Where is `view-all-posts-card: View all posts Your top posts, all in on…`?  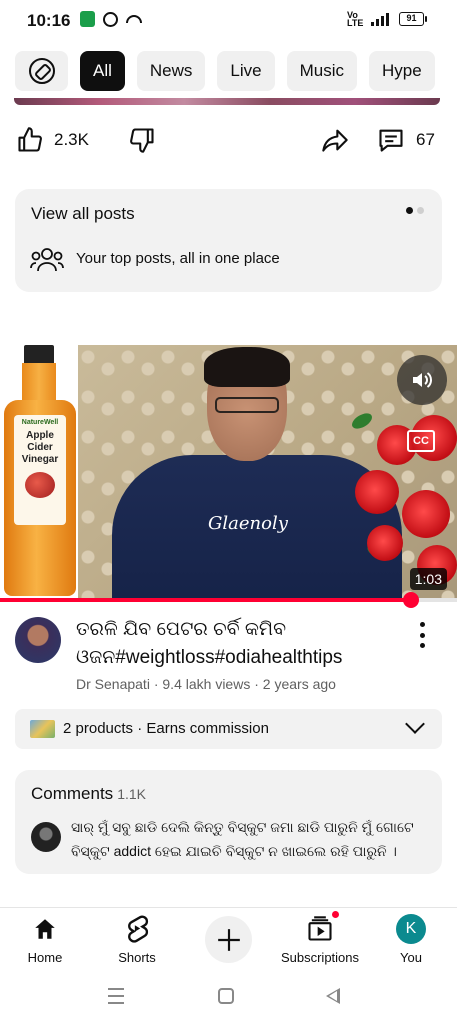 view-all-posts-card: View all posts Your top posts, all in on… is located at coordinates (228, 240).